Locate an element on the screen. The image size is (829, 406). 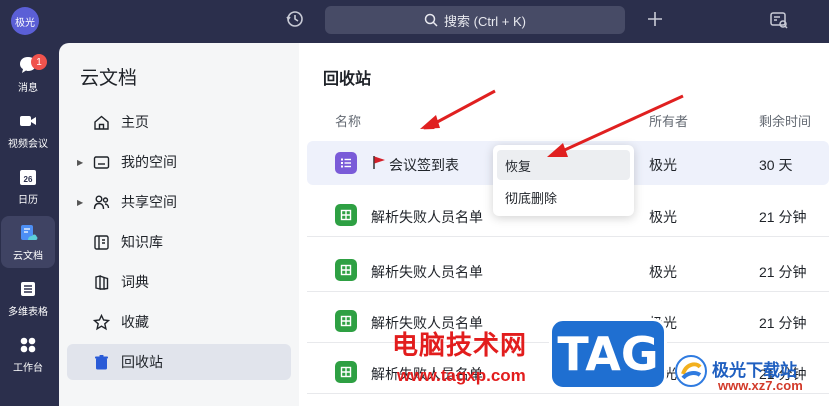
nav-label: 主页 is located at coordinates (135, 122).